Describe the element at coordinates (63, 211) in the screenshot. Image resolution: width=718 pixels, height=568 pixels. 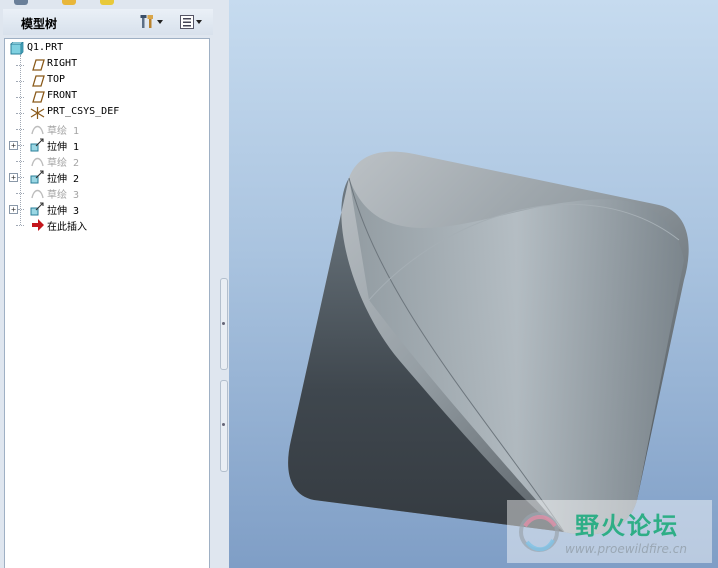
I see `tree-item-label: 拉伸 3` at that location.